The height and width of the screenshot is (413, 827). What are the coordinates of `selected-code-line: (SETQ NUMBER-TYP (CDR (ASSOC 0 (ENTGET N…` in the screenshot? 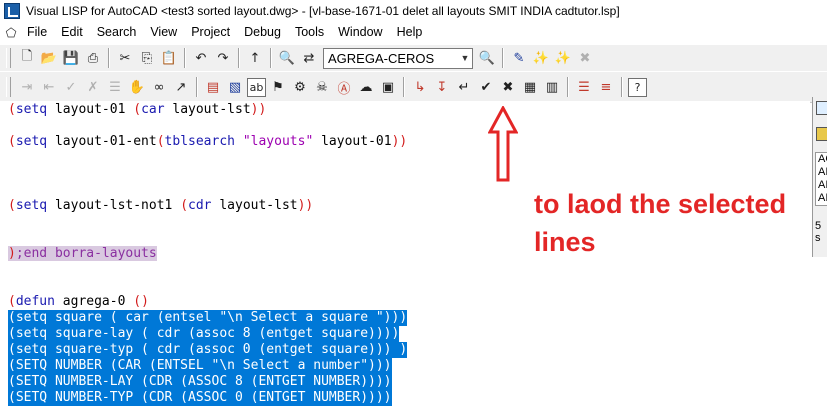 It's located at (200, 398).